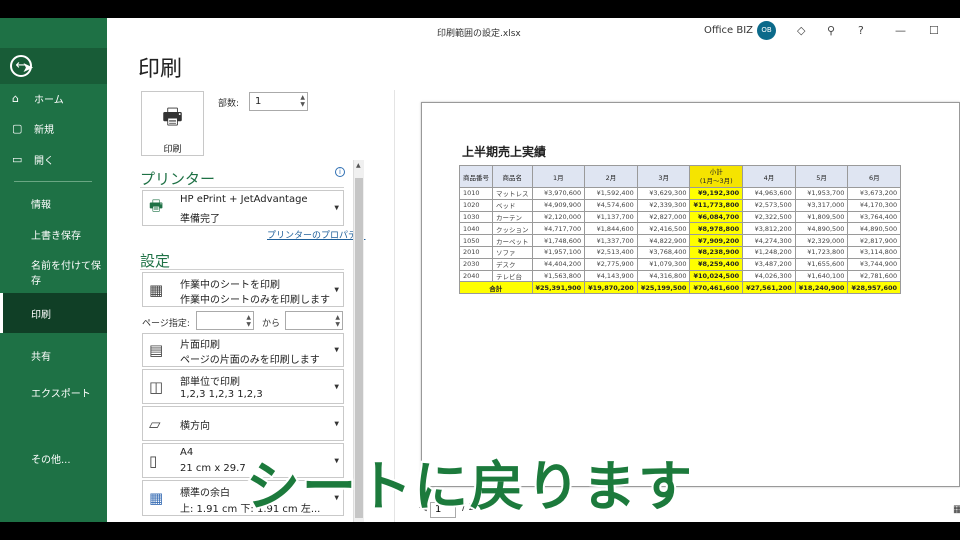 The width and height of the screenshot is (960, 540). What do you see at coordinates (66, 274) in the screenshot?
I see `sidebar-item-label: 名前を付けて保存` at bounding box center [66, 274].